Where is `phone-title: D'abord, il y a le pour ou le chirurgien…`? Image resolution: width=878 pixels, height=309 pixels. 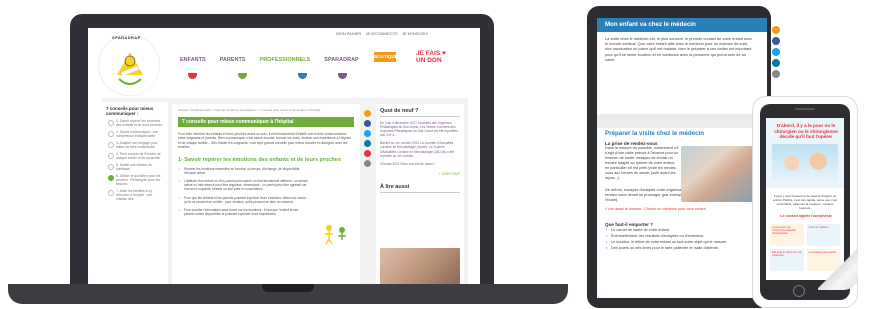 phone-title: D'abord, il y a le pour ou le chirurgien… is located at coordinates (806, 131).